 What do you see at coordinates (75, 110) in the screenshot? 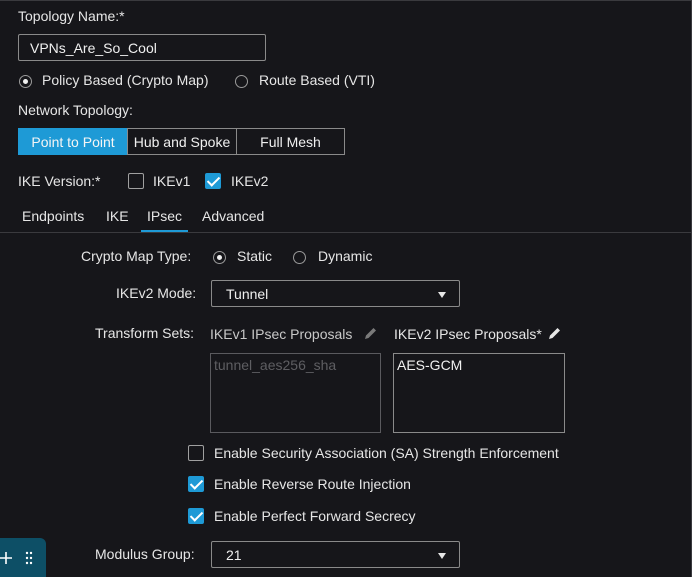
I see `network-topology-label: Network Topology:` at bounding box center [75, 110].